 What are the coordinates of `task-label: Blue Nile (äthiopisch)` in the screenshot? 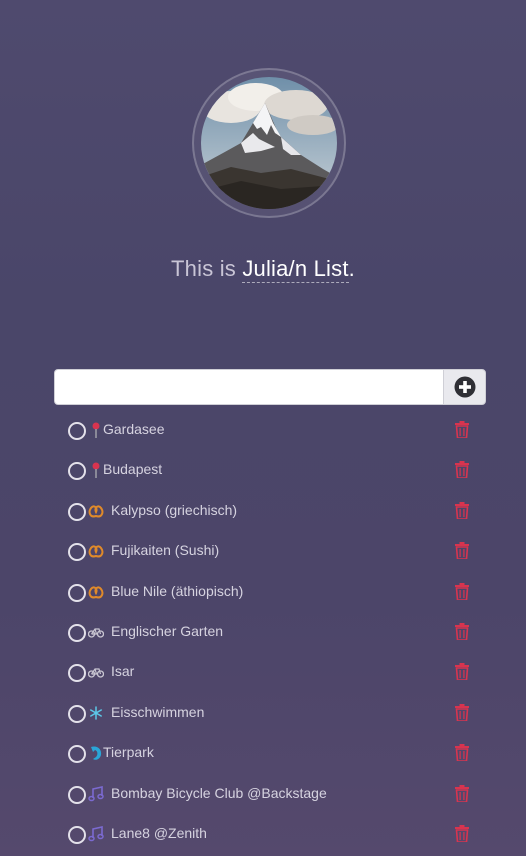 It's located at (177, 591).